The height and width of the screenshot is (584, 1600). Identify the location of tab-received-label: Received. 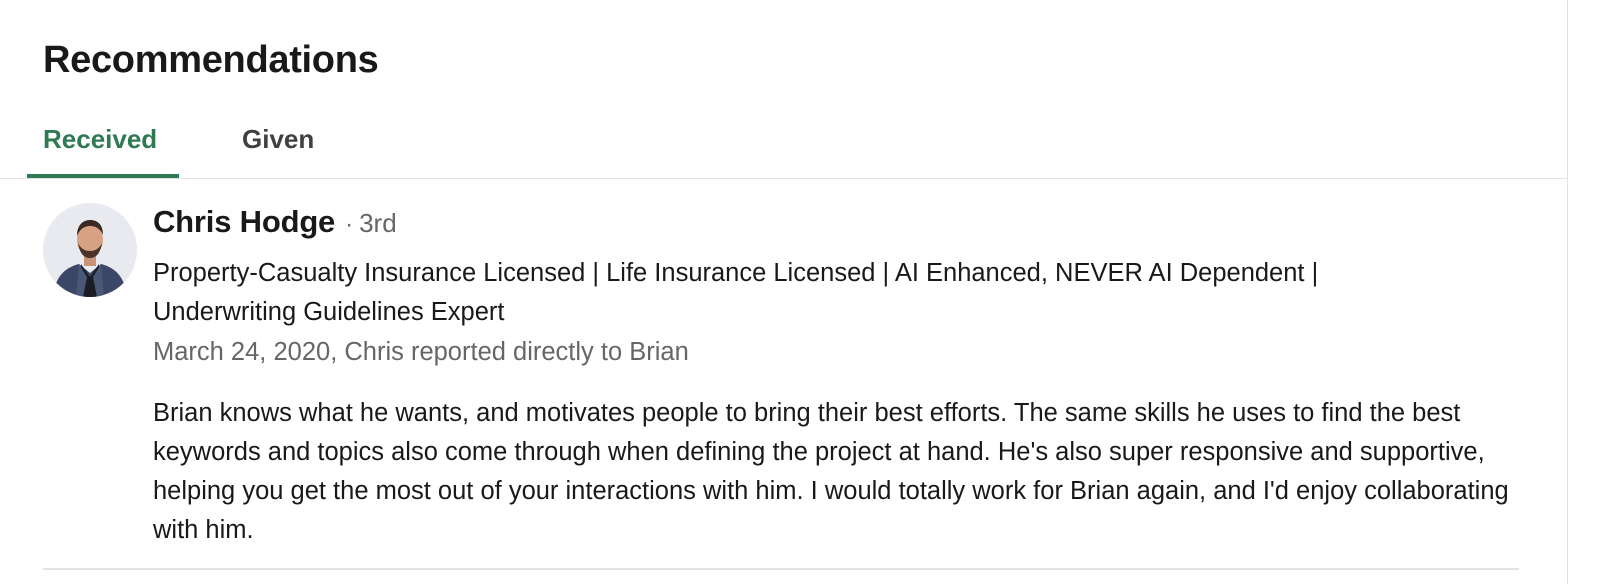
(100, 138).